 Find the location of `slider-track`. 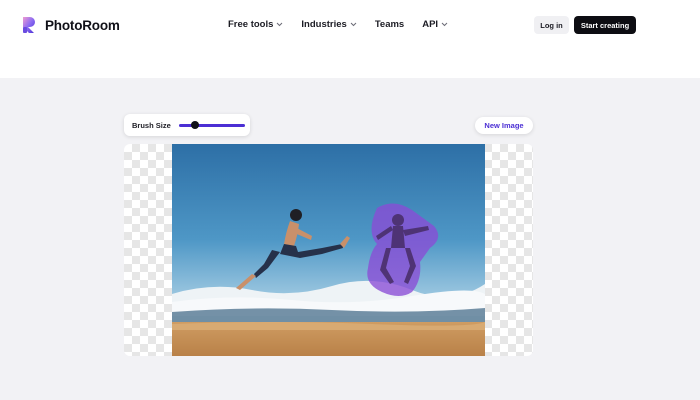

slider-track is located at coordinates (211, 125).